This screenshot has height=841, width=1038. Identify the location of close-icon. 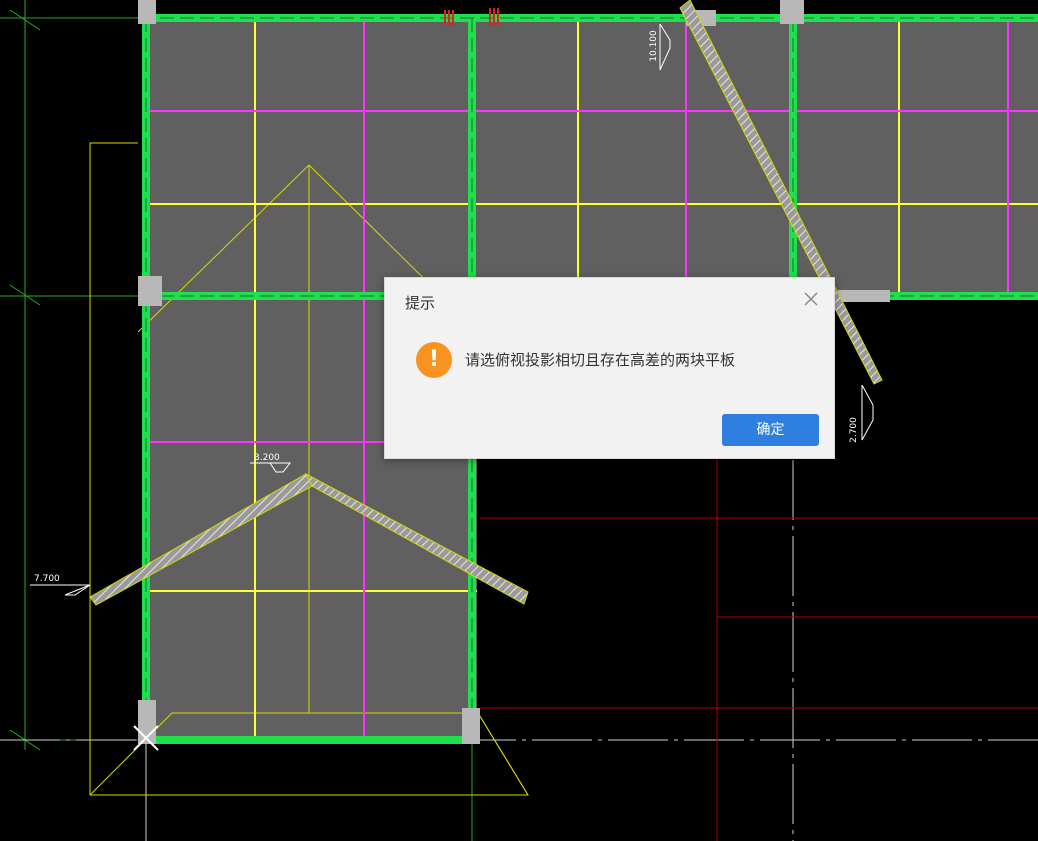
(811, 299).